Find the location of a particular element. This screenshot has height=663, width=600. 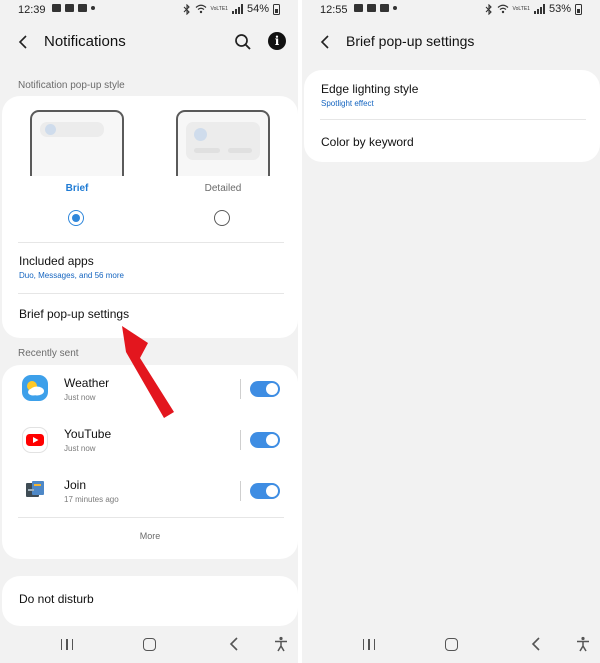

annotation-arrow is located at coordinates (148, 372).